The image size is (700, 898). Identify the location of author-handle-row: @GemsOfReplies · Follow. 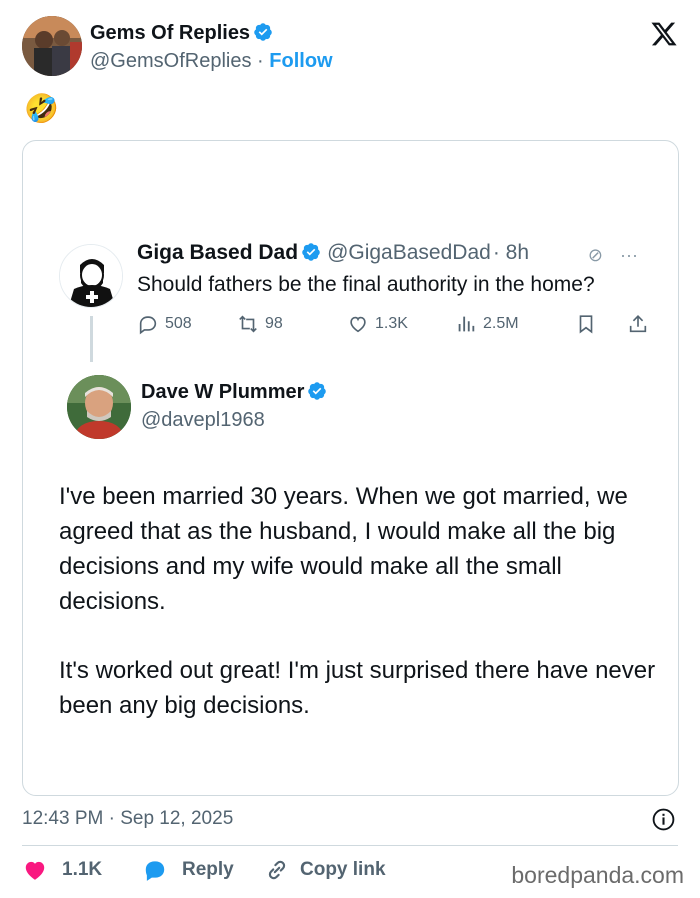
(211, 61).